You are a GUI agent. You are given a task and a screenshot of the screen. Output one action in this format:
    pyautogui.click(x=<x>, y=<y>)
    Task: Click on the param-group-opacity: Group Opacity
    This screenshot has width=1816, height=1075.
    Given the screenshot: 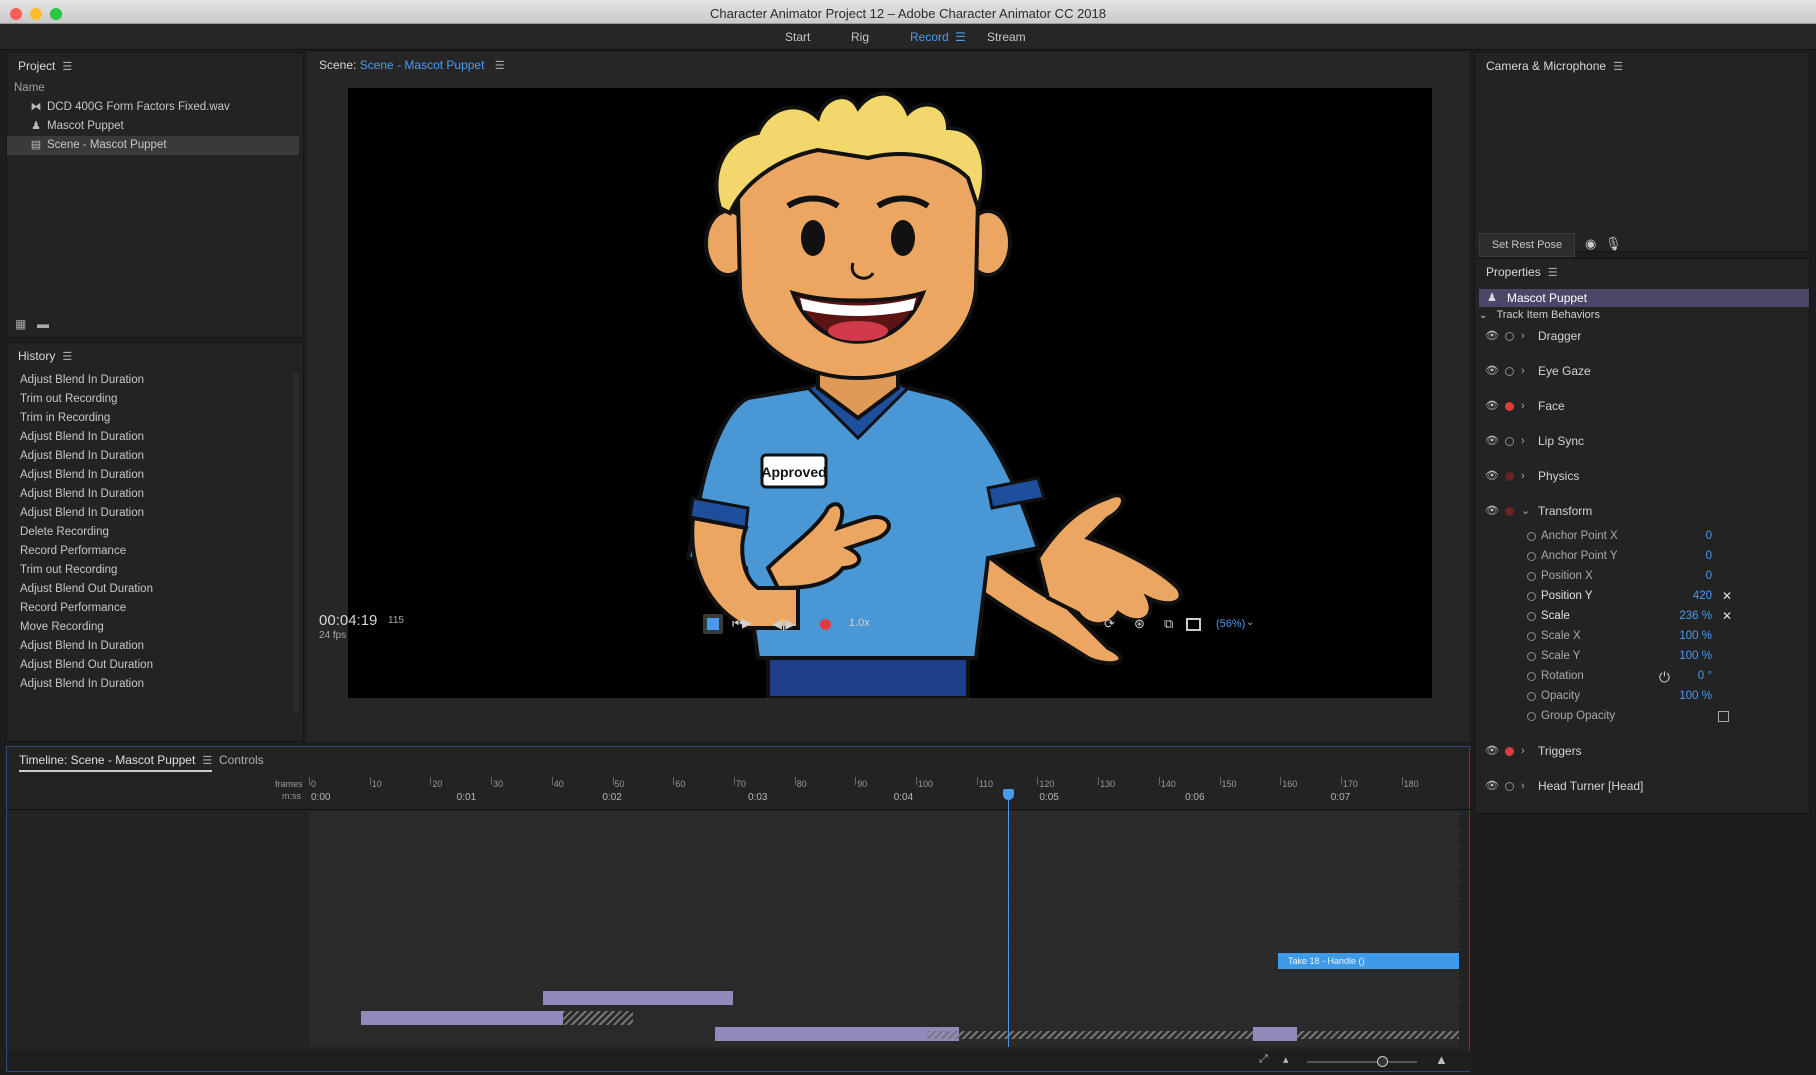 What is the action you would take?
    pyautogui.click(x=1620, y=716)
    